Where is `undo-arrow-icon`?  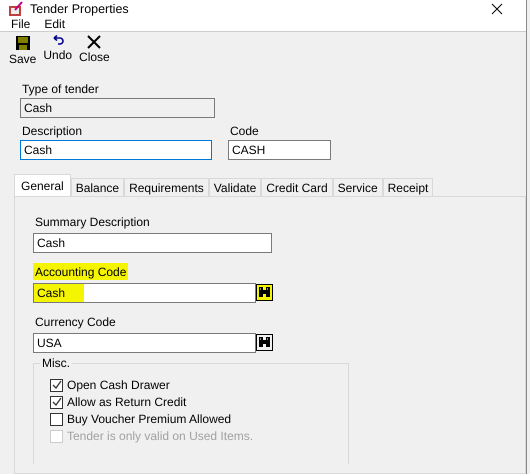 undo-arrow-icon is located at coordinates (57, 41).